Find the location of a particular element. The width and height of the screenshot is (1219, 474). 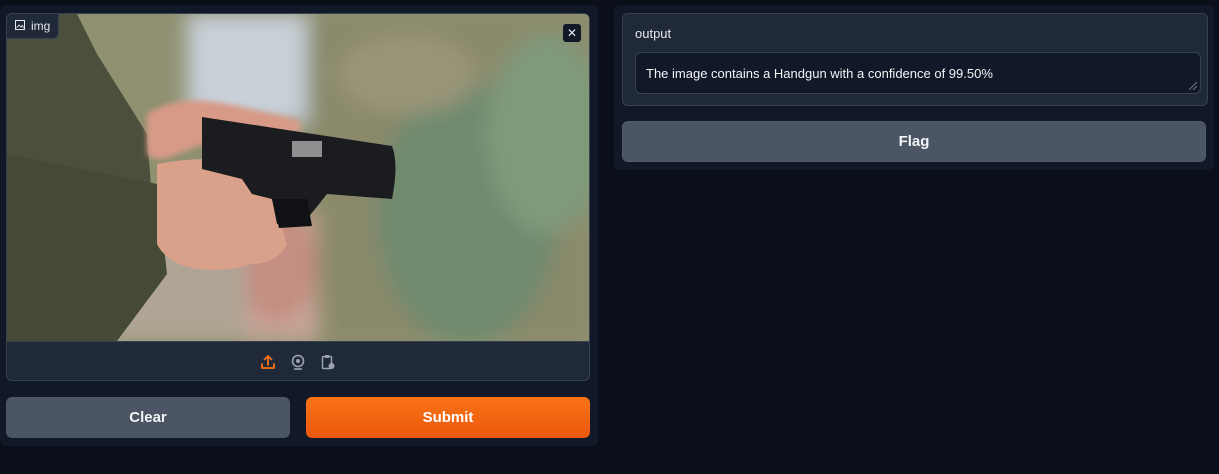

source-selector is located at coordinates (298, 360).